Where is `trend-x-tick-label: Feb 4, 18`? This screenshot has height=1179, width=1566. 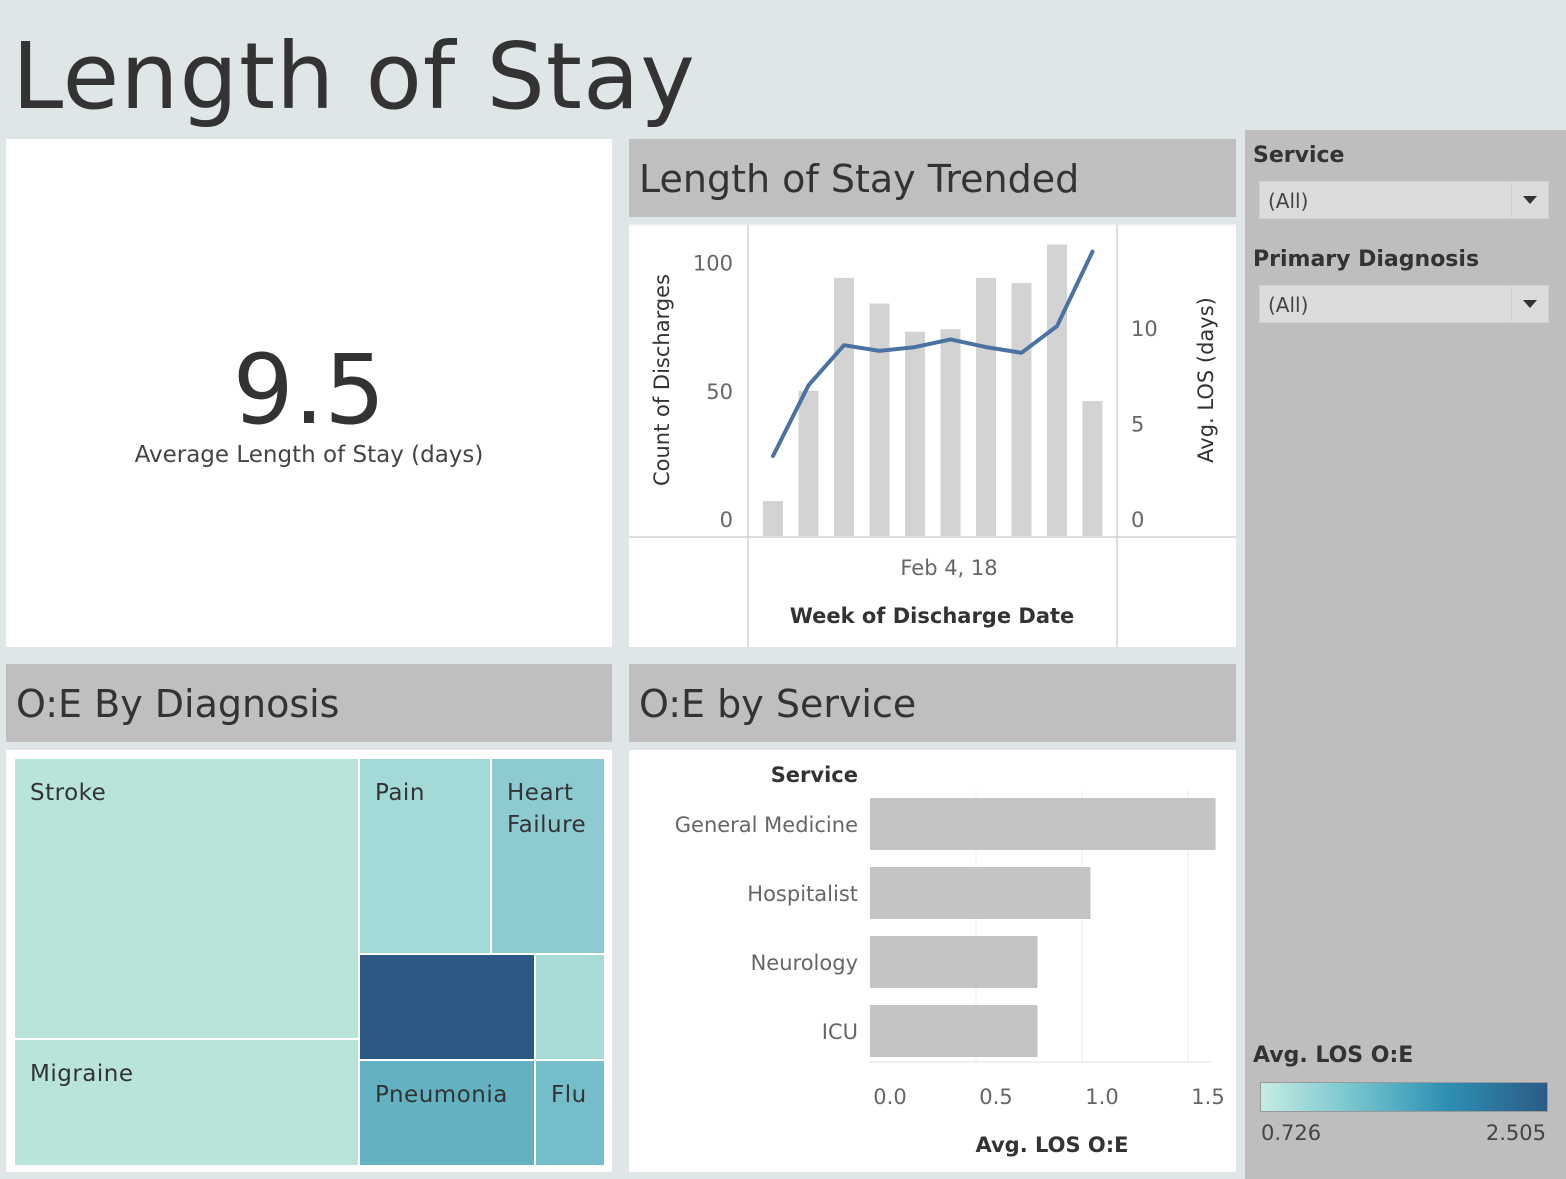 trend-x-tick-label: Feb 4, 18 is located at coordinates (948, 568).